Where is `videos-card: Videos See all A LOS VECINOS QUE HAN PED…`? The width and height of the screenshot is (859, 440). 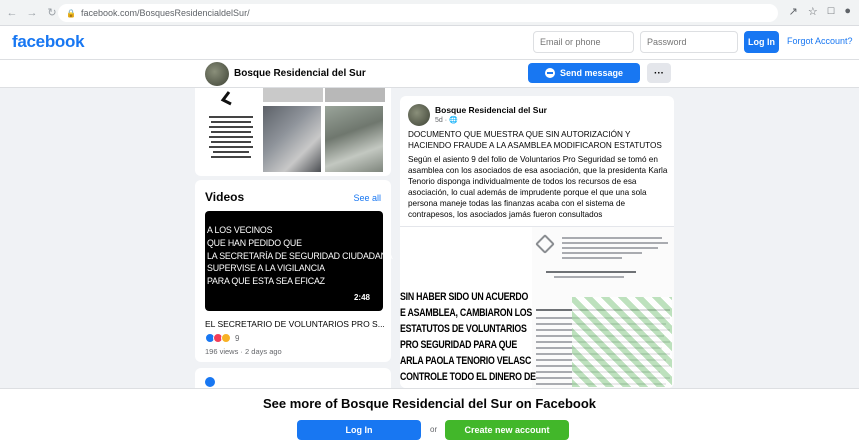
videos-card: Videos See all A LOS VECINOS QUE HAN PED… is located at coordinates (294, 271).